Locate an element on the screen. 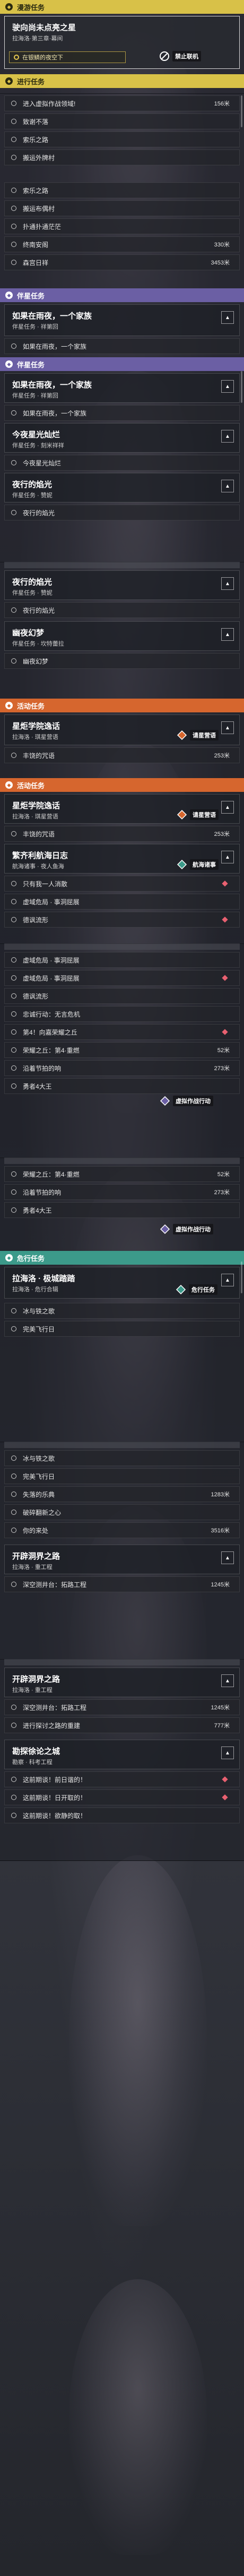 The image size is (244, 2576). list-item: 今夜星光灿烂 is located at coordinates (122, 463).